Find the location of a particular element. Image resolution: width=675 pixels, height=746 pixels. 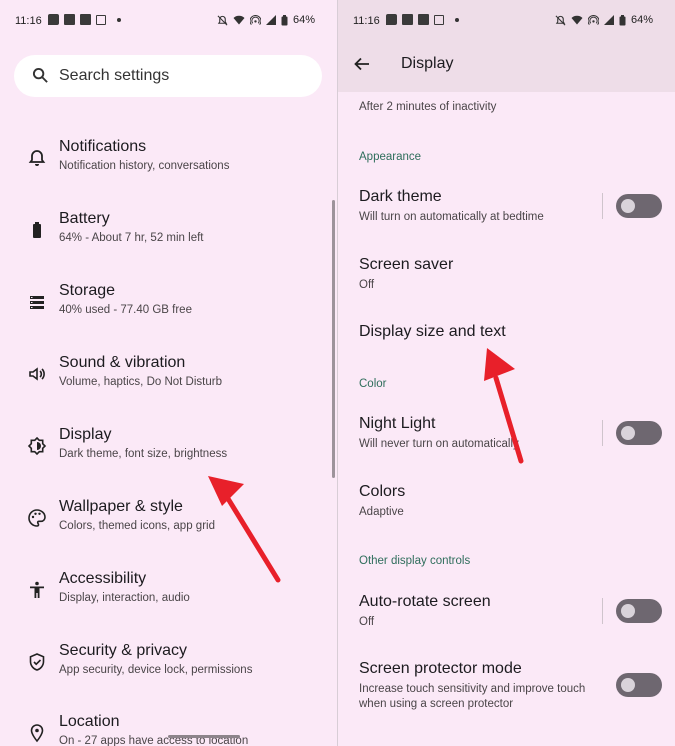

item-subtitle: Display, interaction, audio is located at coordinates (124, 598).